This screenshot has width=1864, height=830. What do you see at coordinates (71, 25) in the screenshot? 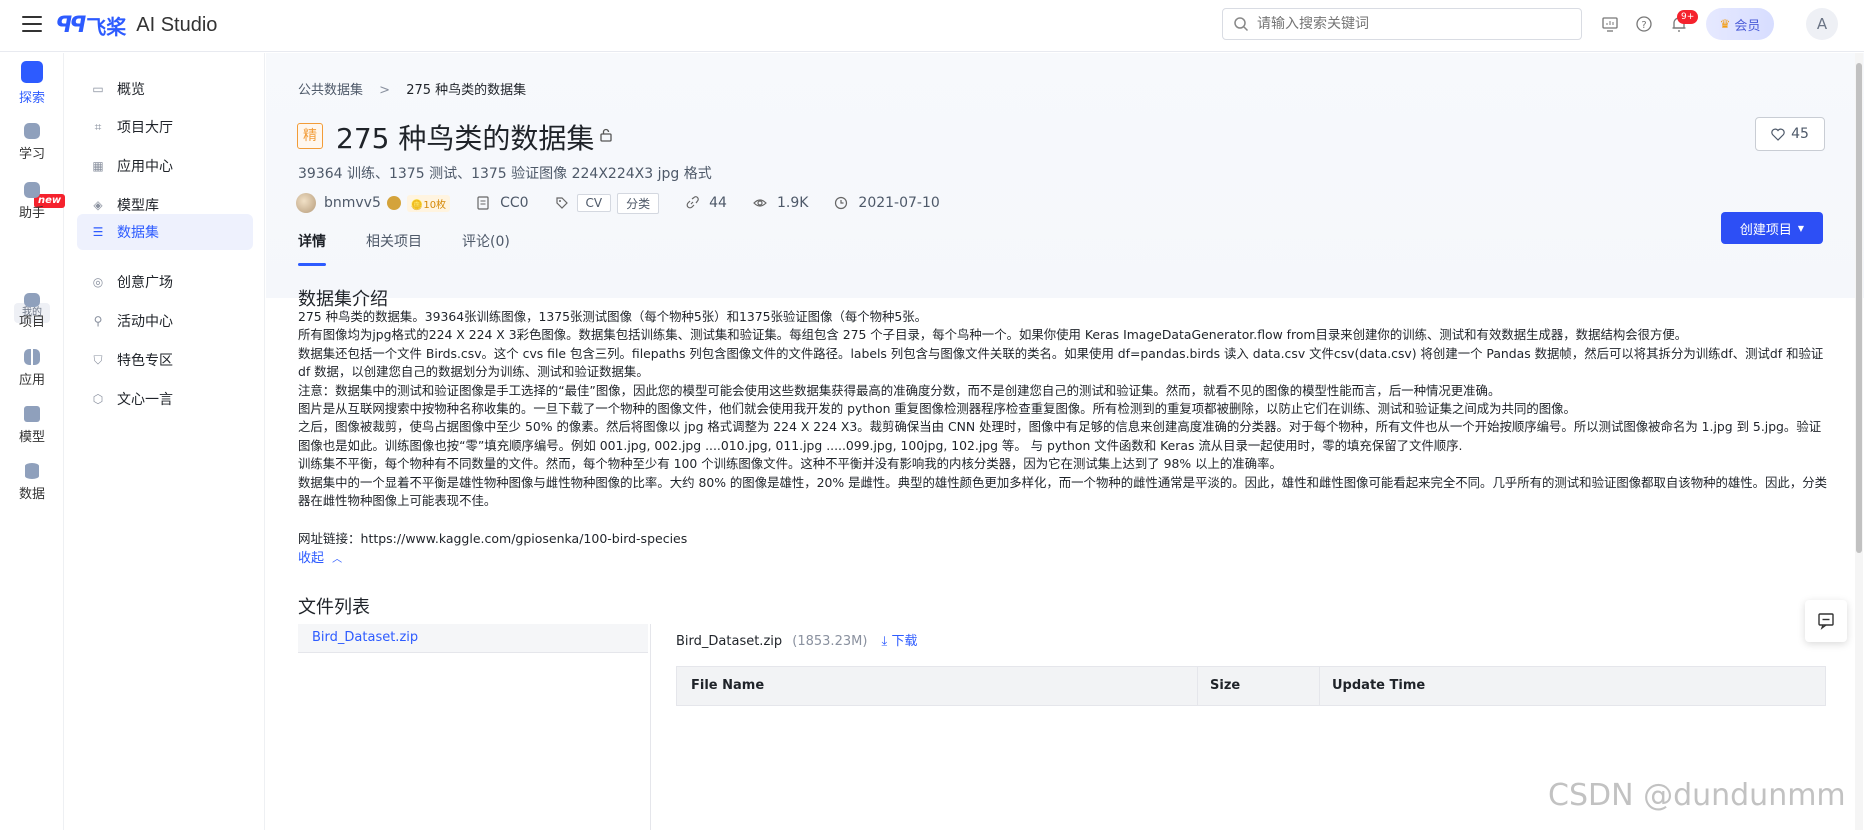
I see `logo-mark: ꟼꟼ` at bounding box center [71, 25].